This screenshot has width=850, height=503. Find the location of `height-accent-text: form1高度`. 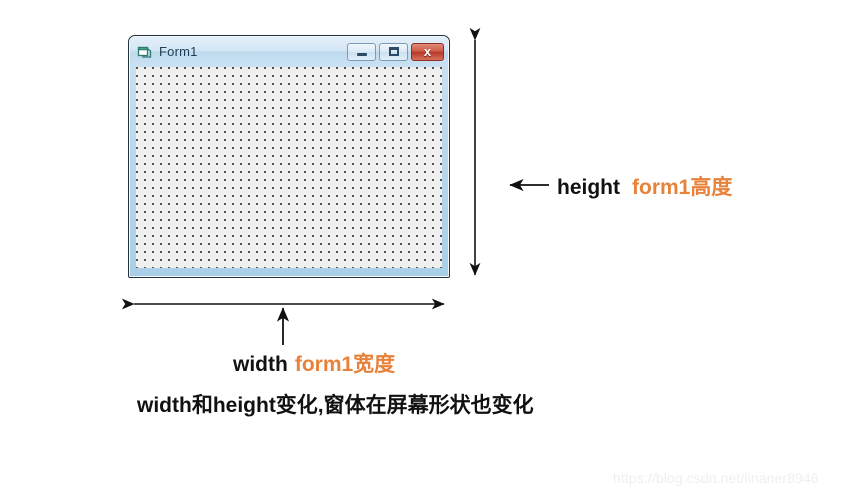

height-accent-text: form1高度 is located at coordinates (682, 187).